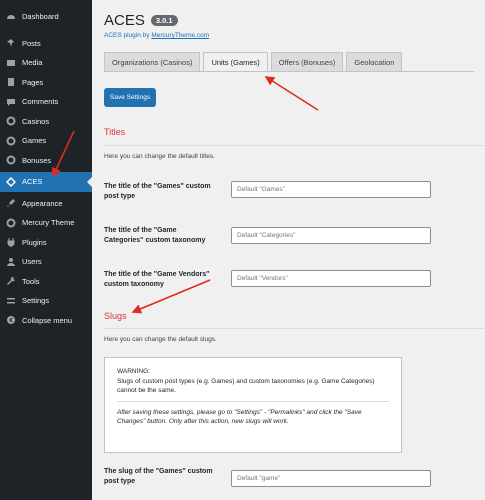  What do you see at coordinates (34, 141) in the screenshot?
I see `sidebar-item-label: Games` at bounding box center [34, 141].